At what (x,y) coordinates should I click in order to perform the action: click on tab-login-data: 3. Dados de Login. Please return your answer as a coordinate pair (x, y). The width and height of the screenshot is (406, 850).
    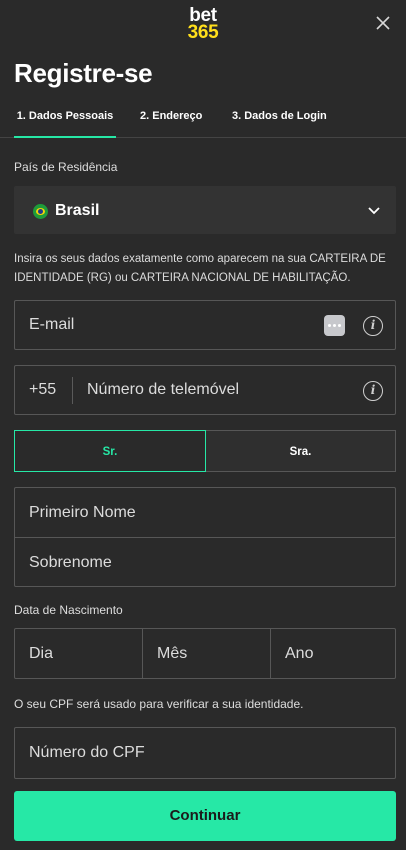
    Looking at the image, I should click on (279, 124).